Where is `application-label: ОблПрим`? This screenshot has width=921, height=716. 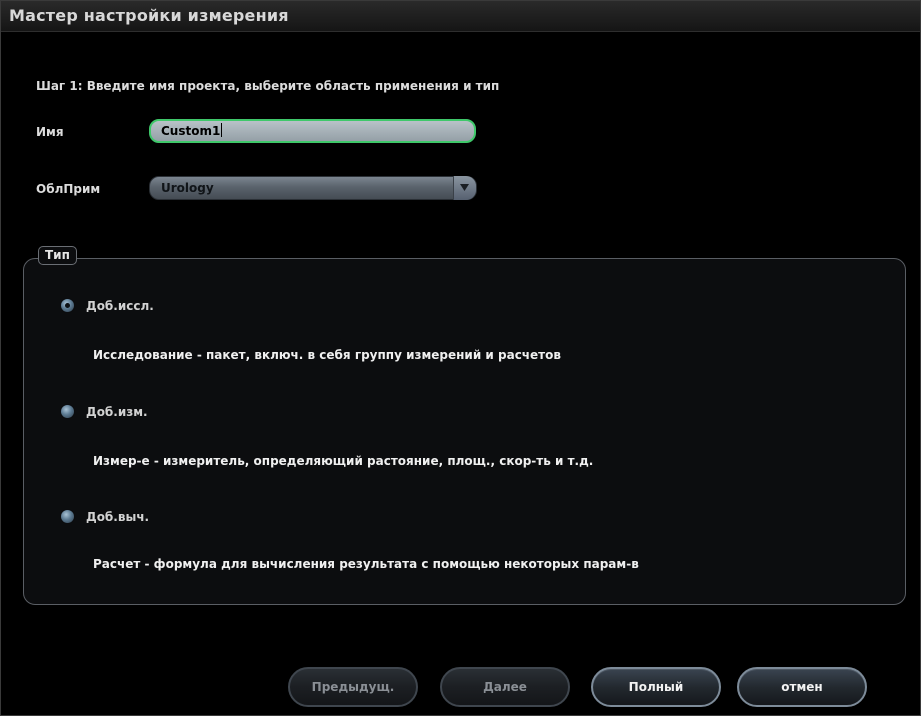
application-label: ОблПрим is located at coordinates (68, 189).